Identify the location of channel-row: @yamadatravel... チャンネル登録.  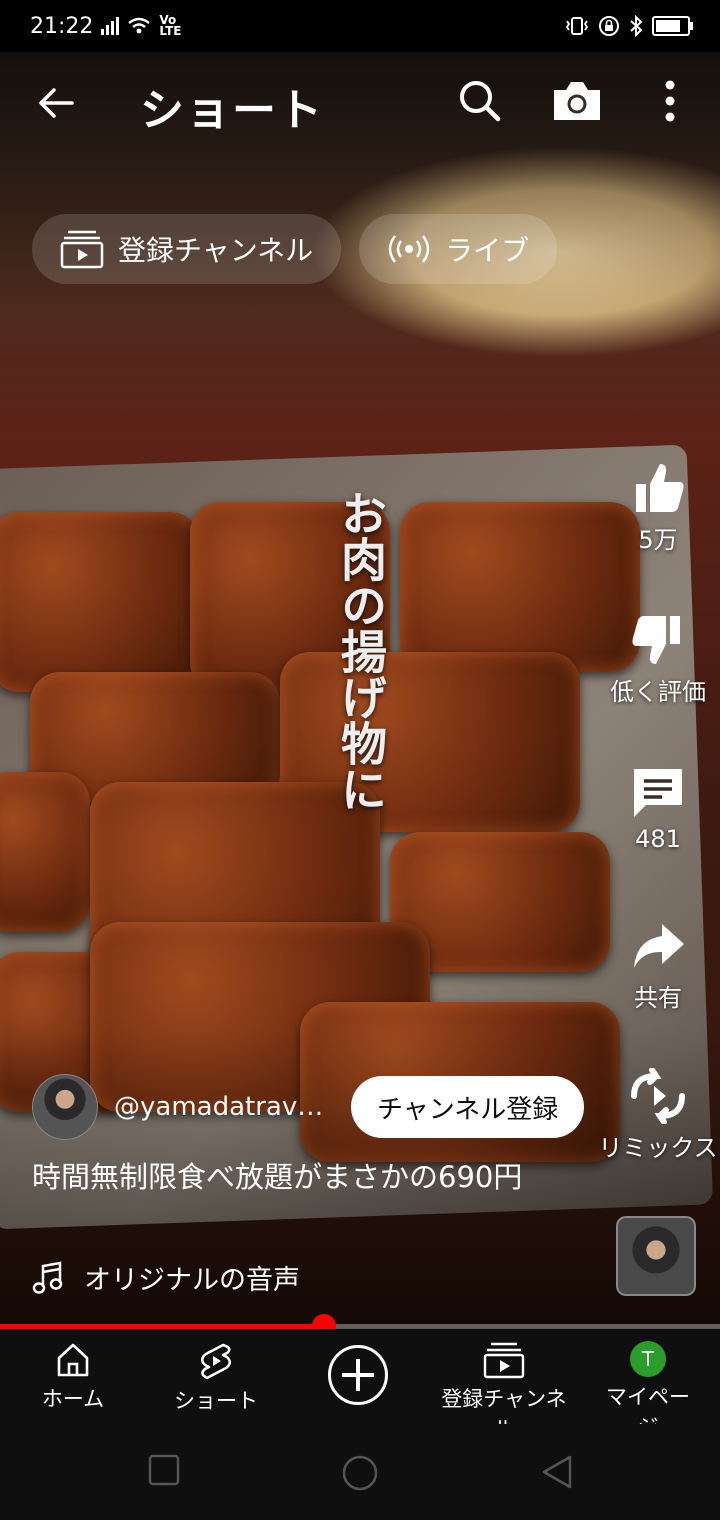
(308, 1107).